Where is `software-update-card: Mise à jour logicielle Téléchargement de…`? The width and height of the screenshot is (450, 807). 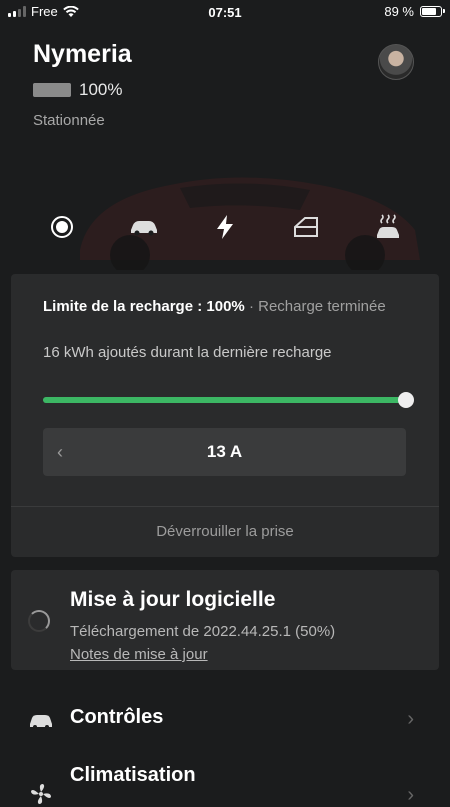
software-update-card: Mise à jour logicielle Téléchargement de… is located at coordinates (225, 620).